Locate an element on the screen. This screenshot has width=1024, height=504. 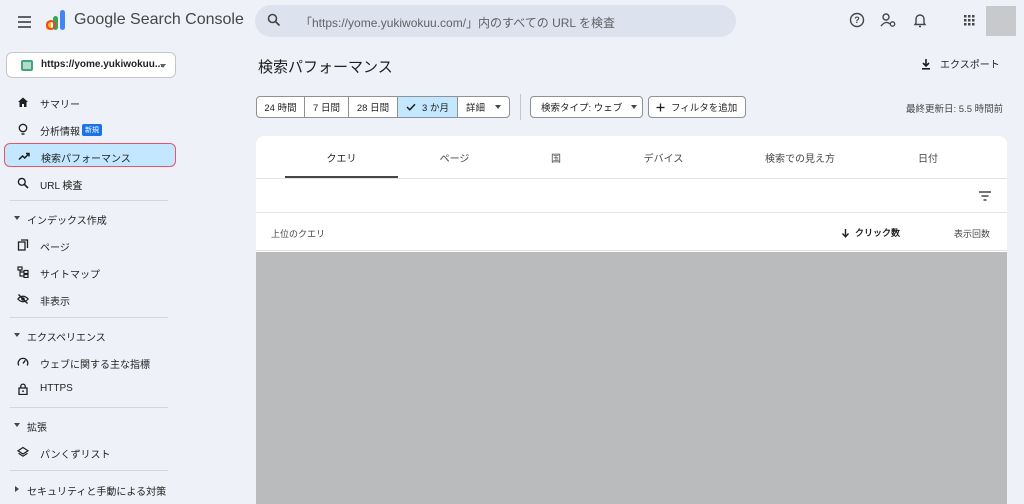
selected-tab-indicator is located at coordinates (341, 177).